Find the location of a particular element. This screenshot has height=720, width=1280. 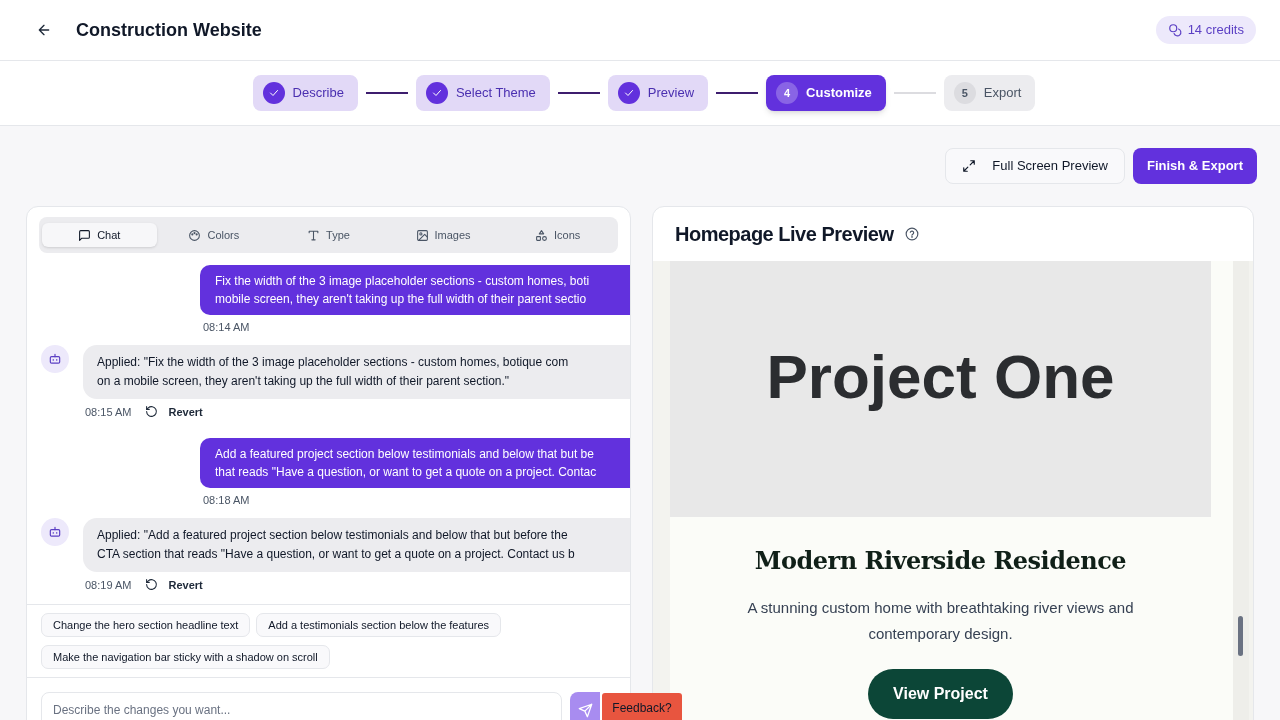

message-time: 08:14 AM is located at coordinates (226, 327).